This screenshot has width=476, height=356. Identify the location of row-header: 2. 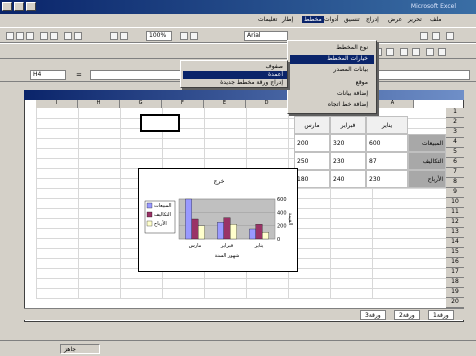
(455, 123).